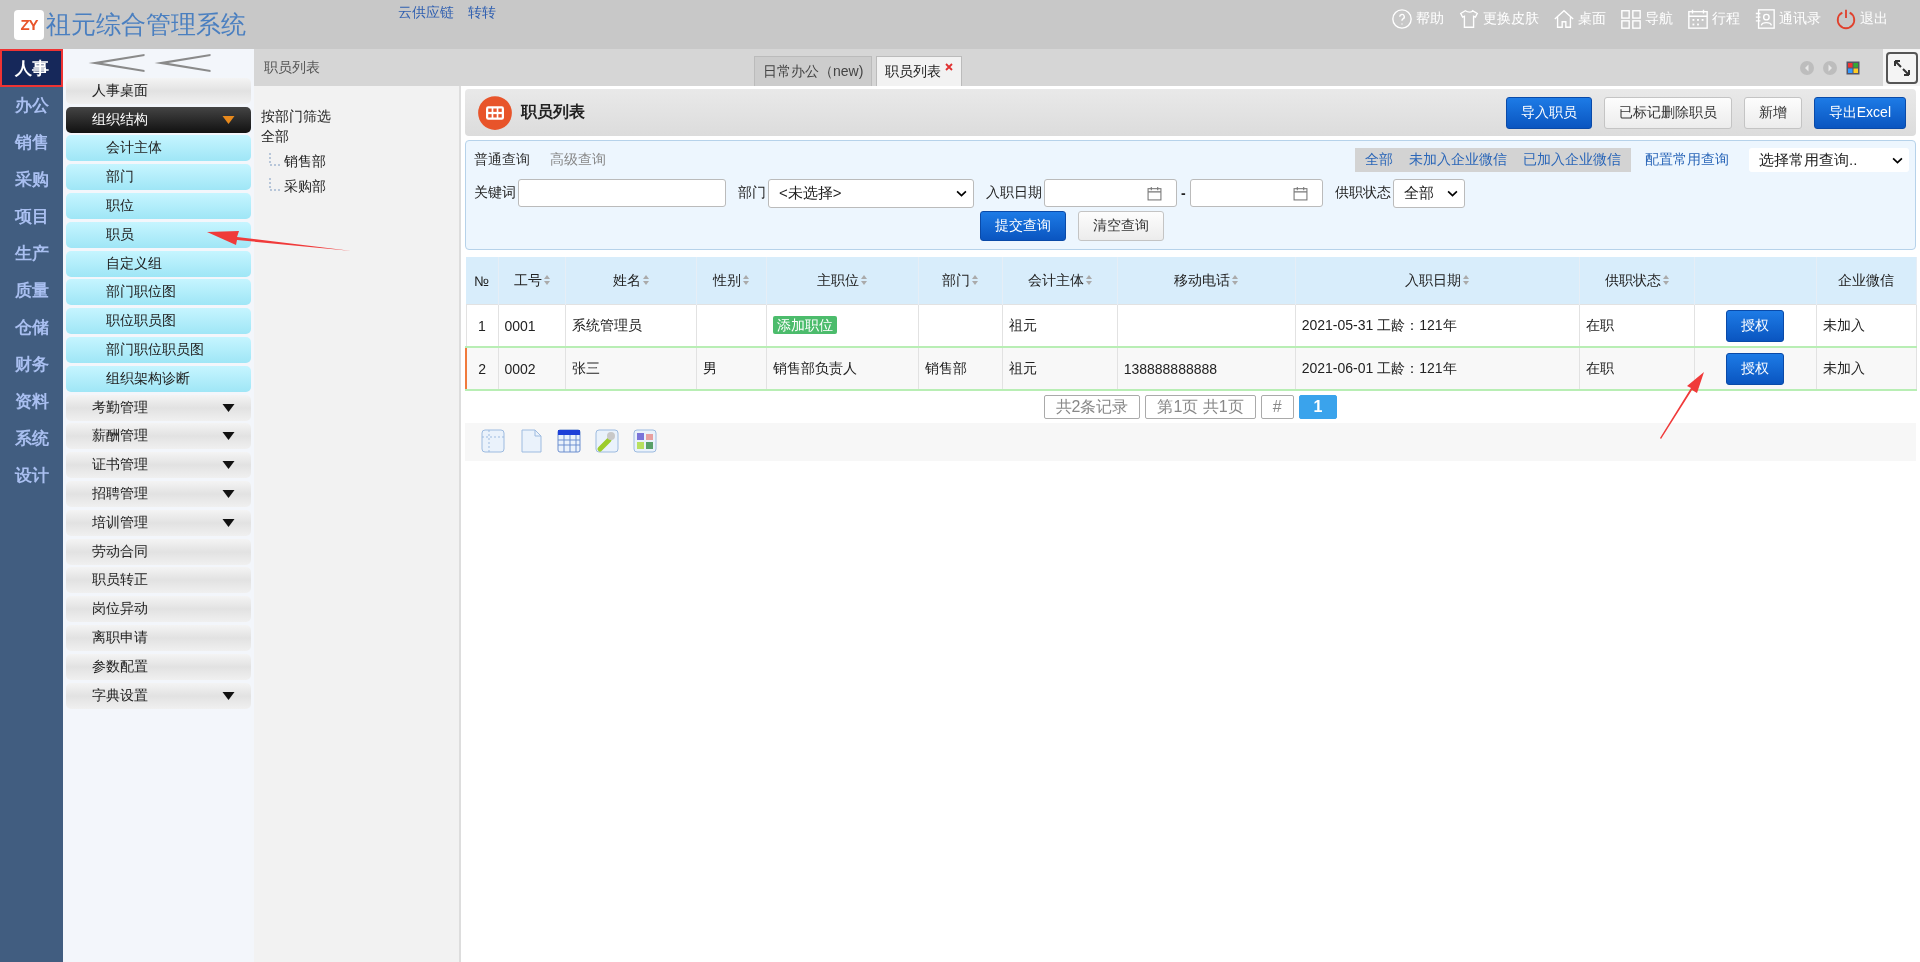  I want to click on sidebar-subitem: 职员, so click(158, 234).